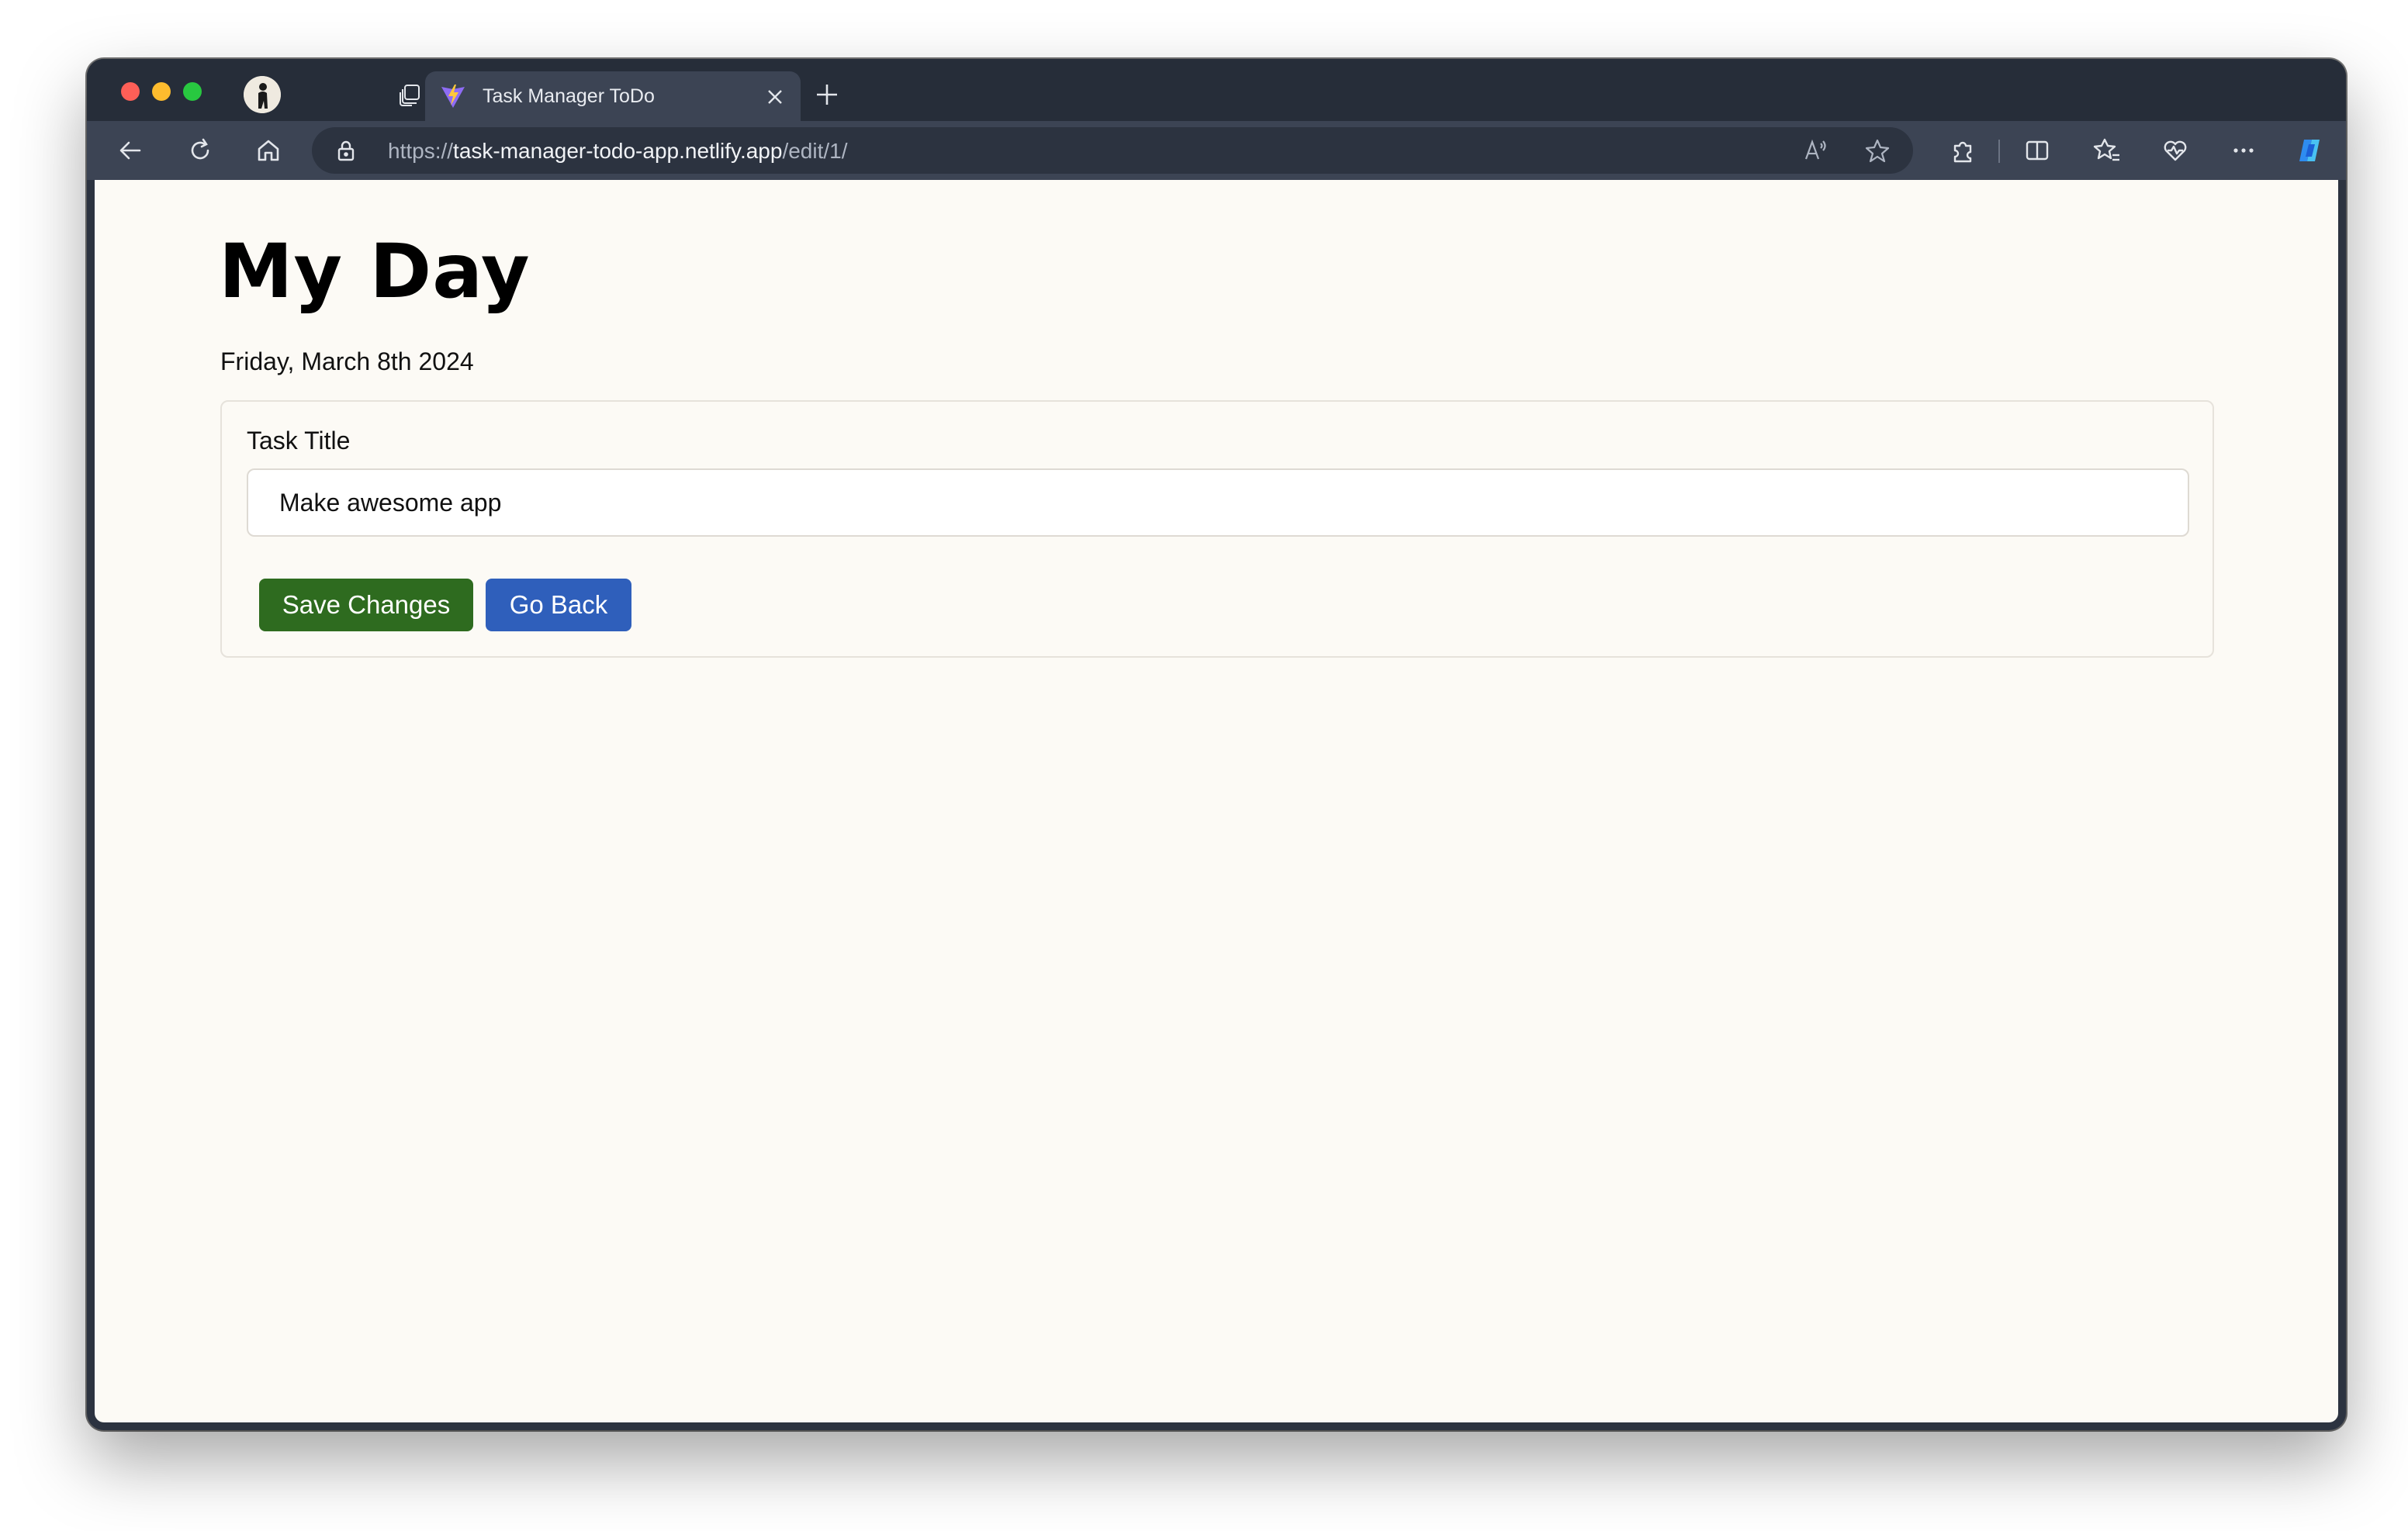  Describe the element at coordinates (347, 361) in the screenshot. I see `page-date: Friday, March 8th 2024` at that location.